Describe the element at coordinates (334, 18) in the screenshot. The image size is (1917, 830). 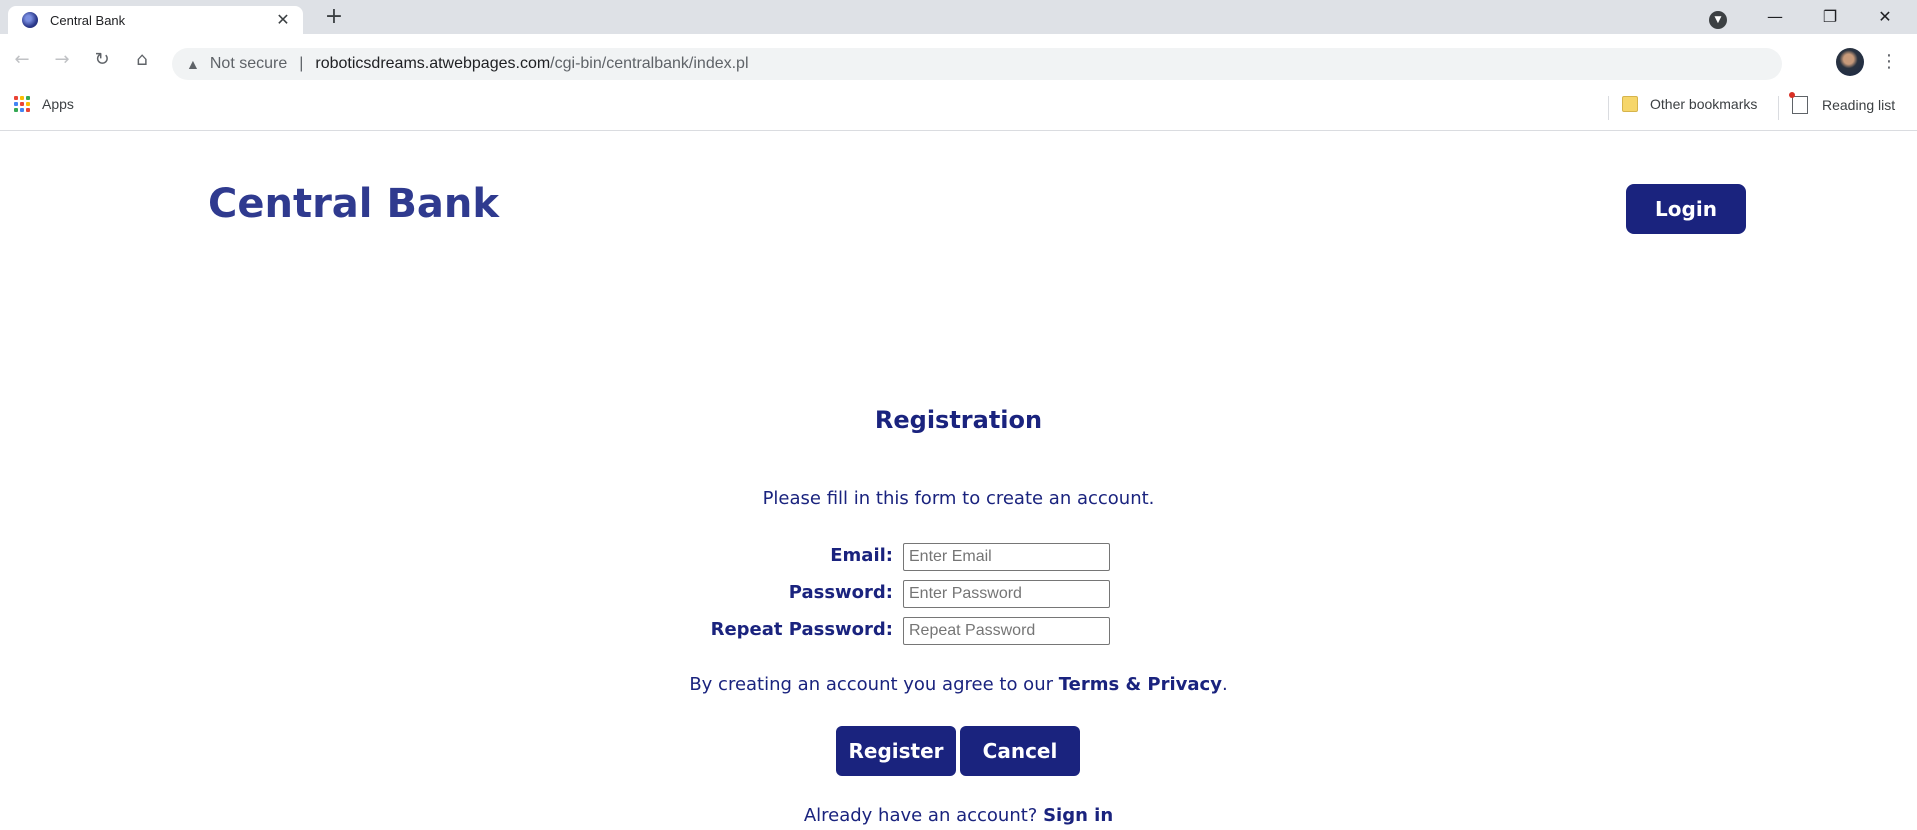
I see `new-tab-icon: +` at that location.